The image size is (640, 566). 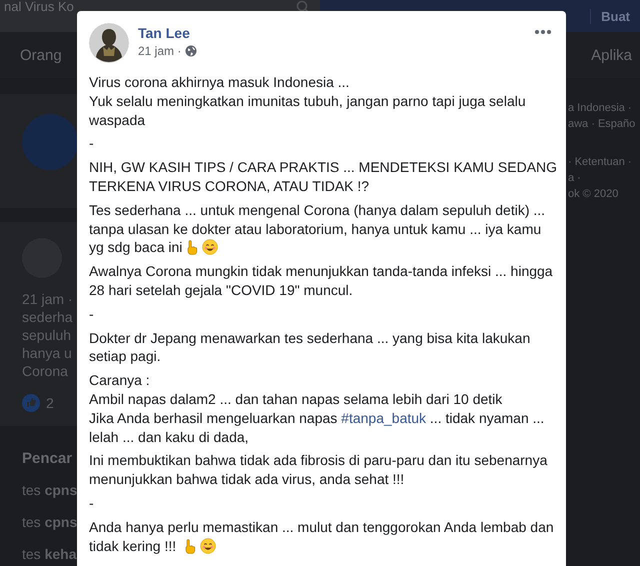 I want to click on post-text: Dokter dr Jepang menawarkan tes sederhana ... yang bisa kita lakukan setiap pagi., so click(x=310, y=347).